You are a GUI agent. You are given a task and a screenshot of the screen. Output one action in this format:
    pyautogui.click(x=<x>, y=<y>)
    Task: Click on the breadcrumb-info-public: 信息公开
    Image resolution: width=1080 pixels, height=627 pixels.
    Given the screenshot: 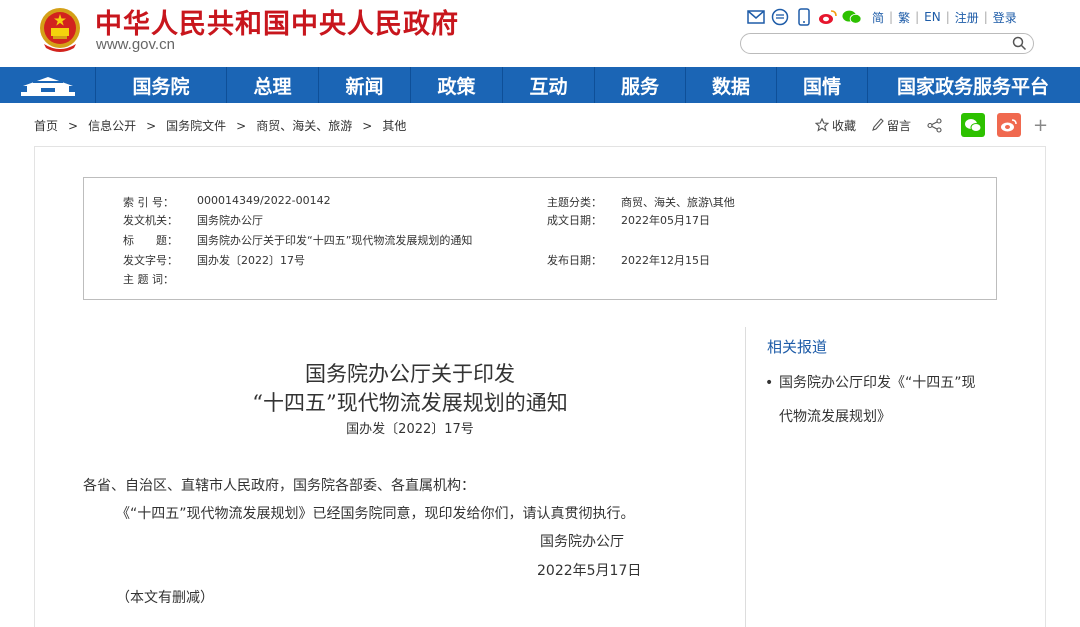 What is the action you would take?
    pyautogui.click(x=112, y=125)
    